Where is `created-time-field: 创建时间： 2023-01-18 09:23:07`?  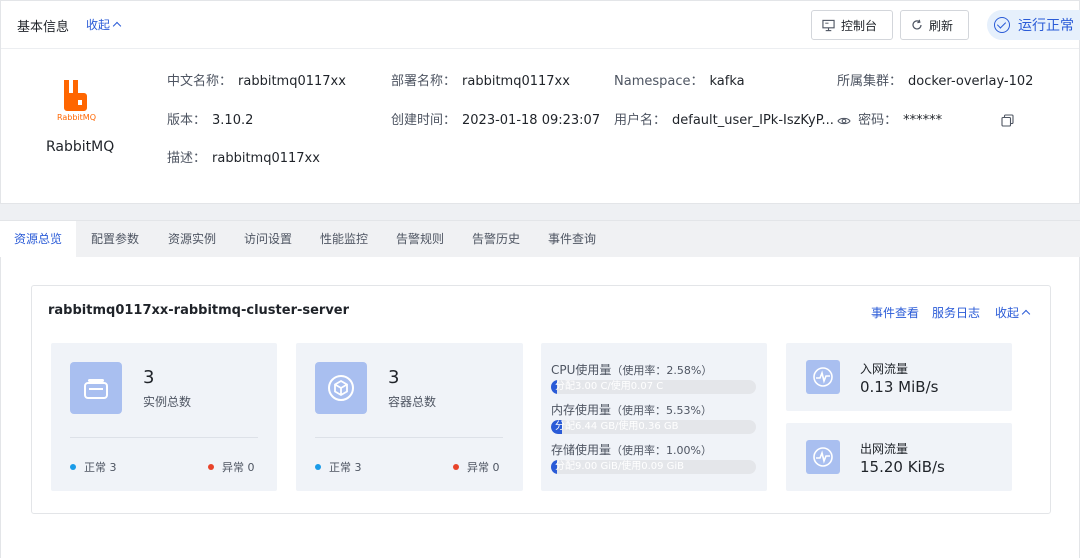 created-time-field: 创建时间： 2023-01-18 09:23:07 is located at coordinates (495, 118).